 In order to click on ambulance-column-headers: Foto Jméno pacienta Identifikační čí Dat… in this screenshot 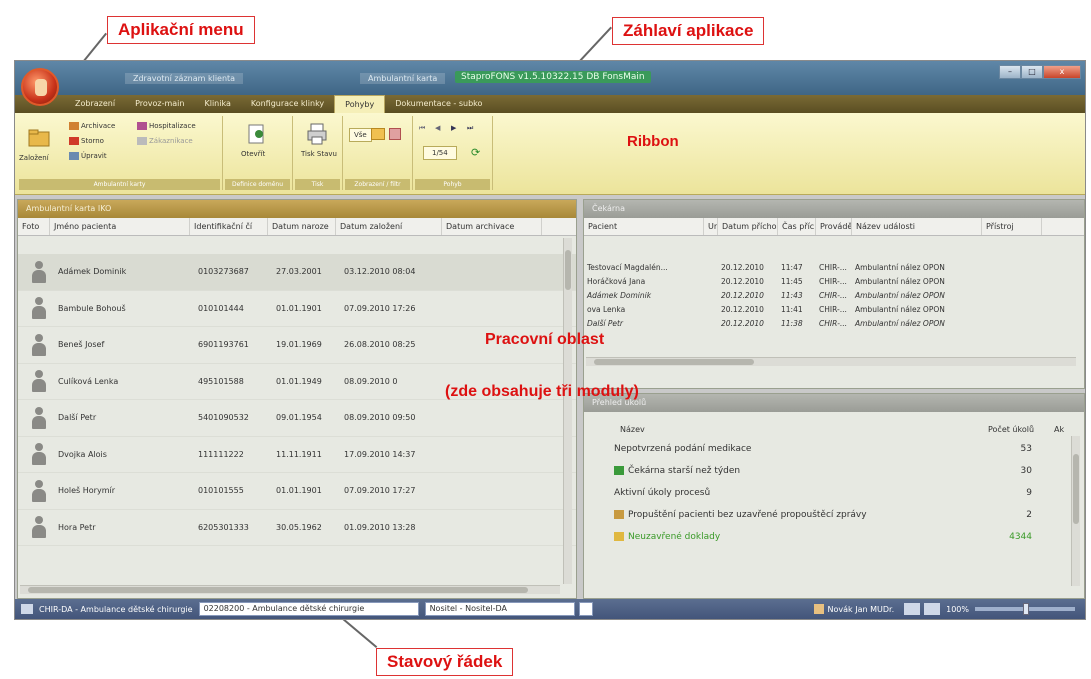, I will do `click(297, 227)`.